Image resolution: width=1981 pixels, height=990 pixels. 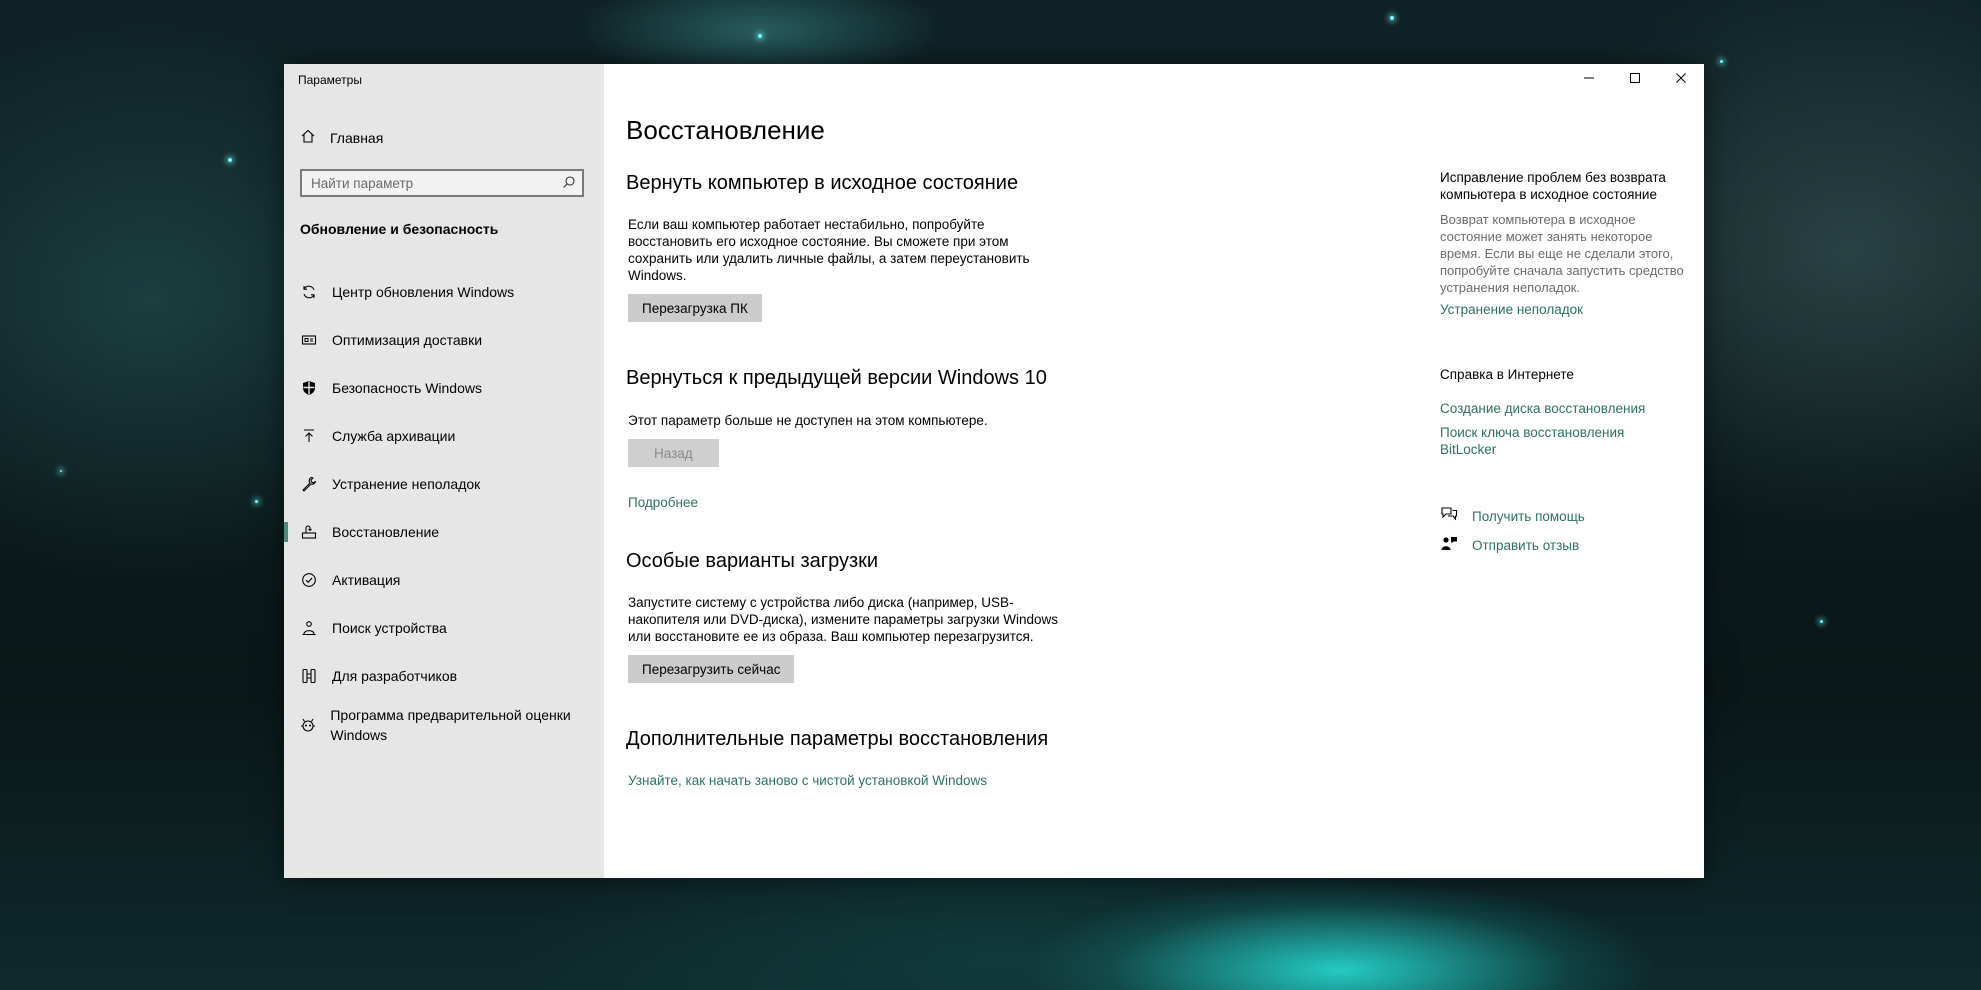 I want to click on close-button, so click(x=1681, y=80).